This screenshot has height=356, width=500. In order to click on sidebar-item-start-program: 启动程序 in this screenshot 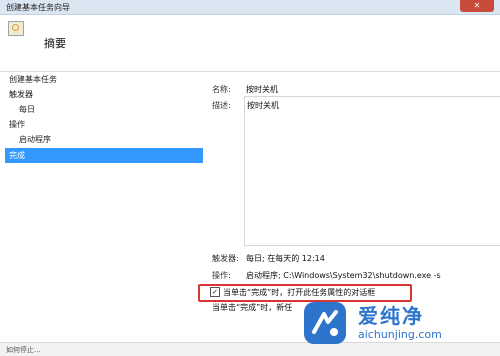, I will do `click(35, 139)`.